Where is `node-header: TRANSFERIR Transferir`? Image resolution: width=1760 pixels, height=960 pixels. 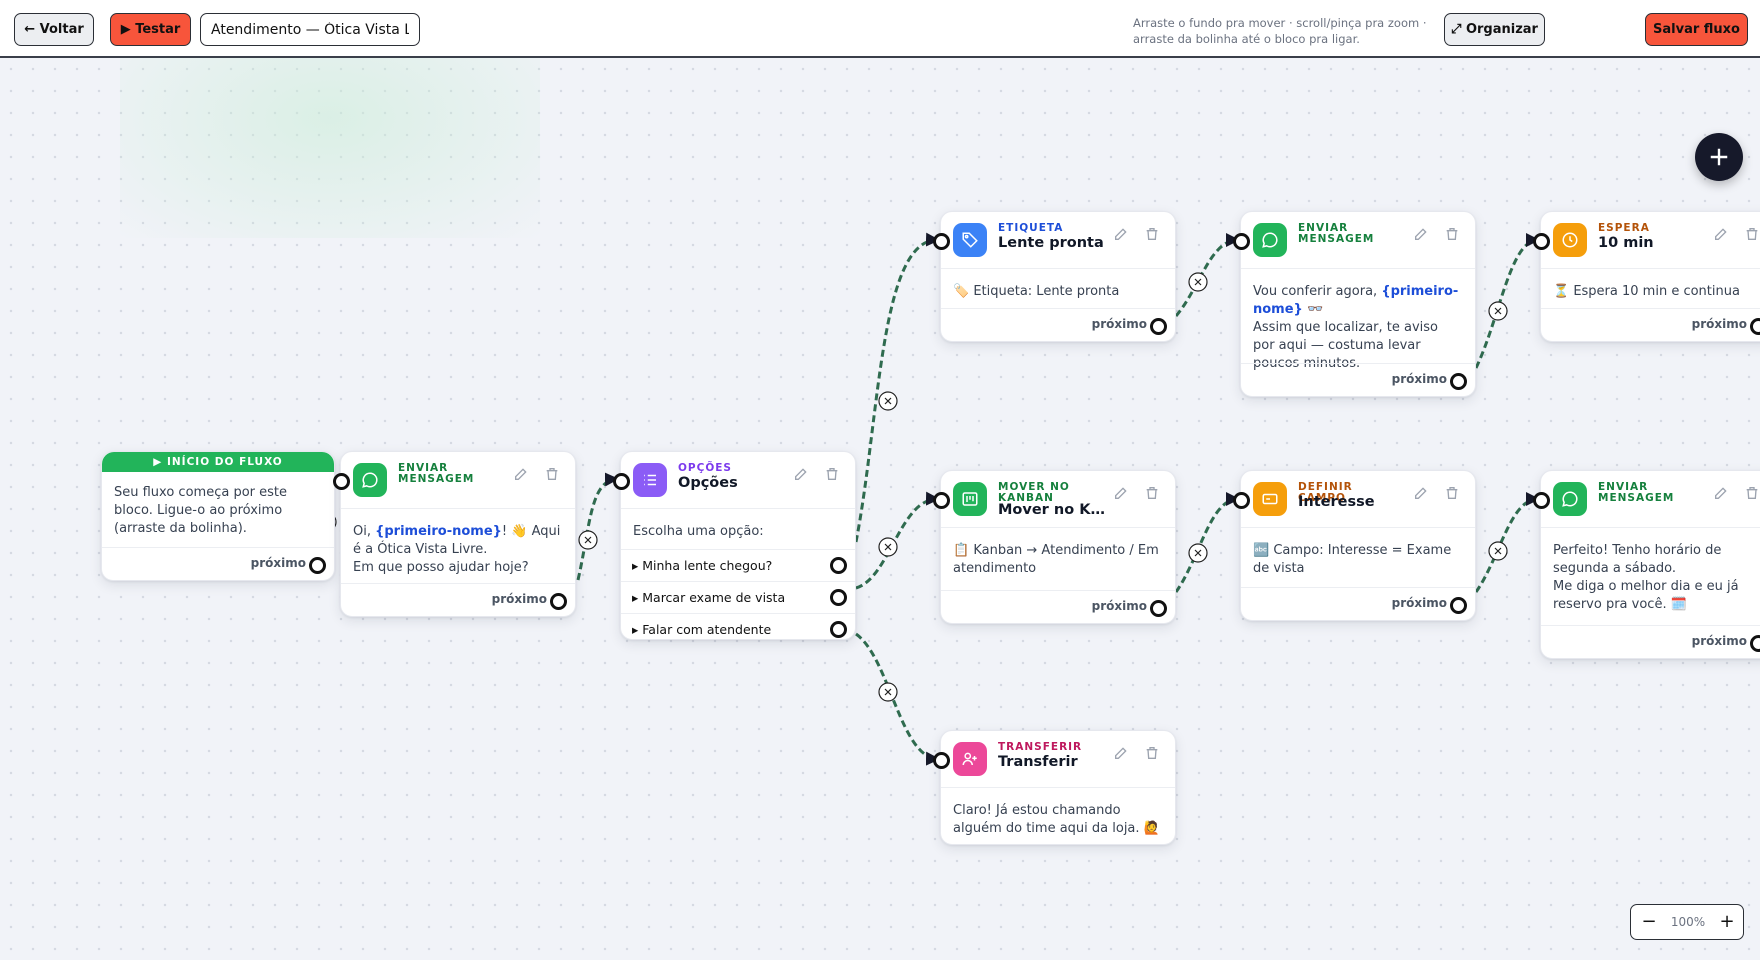
node-header: TRANSFERIR Transferir is located at coordinates (1058, 759).